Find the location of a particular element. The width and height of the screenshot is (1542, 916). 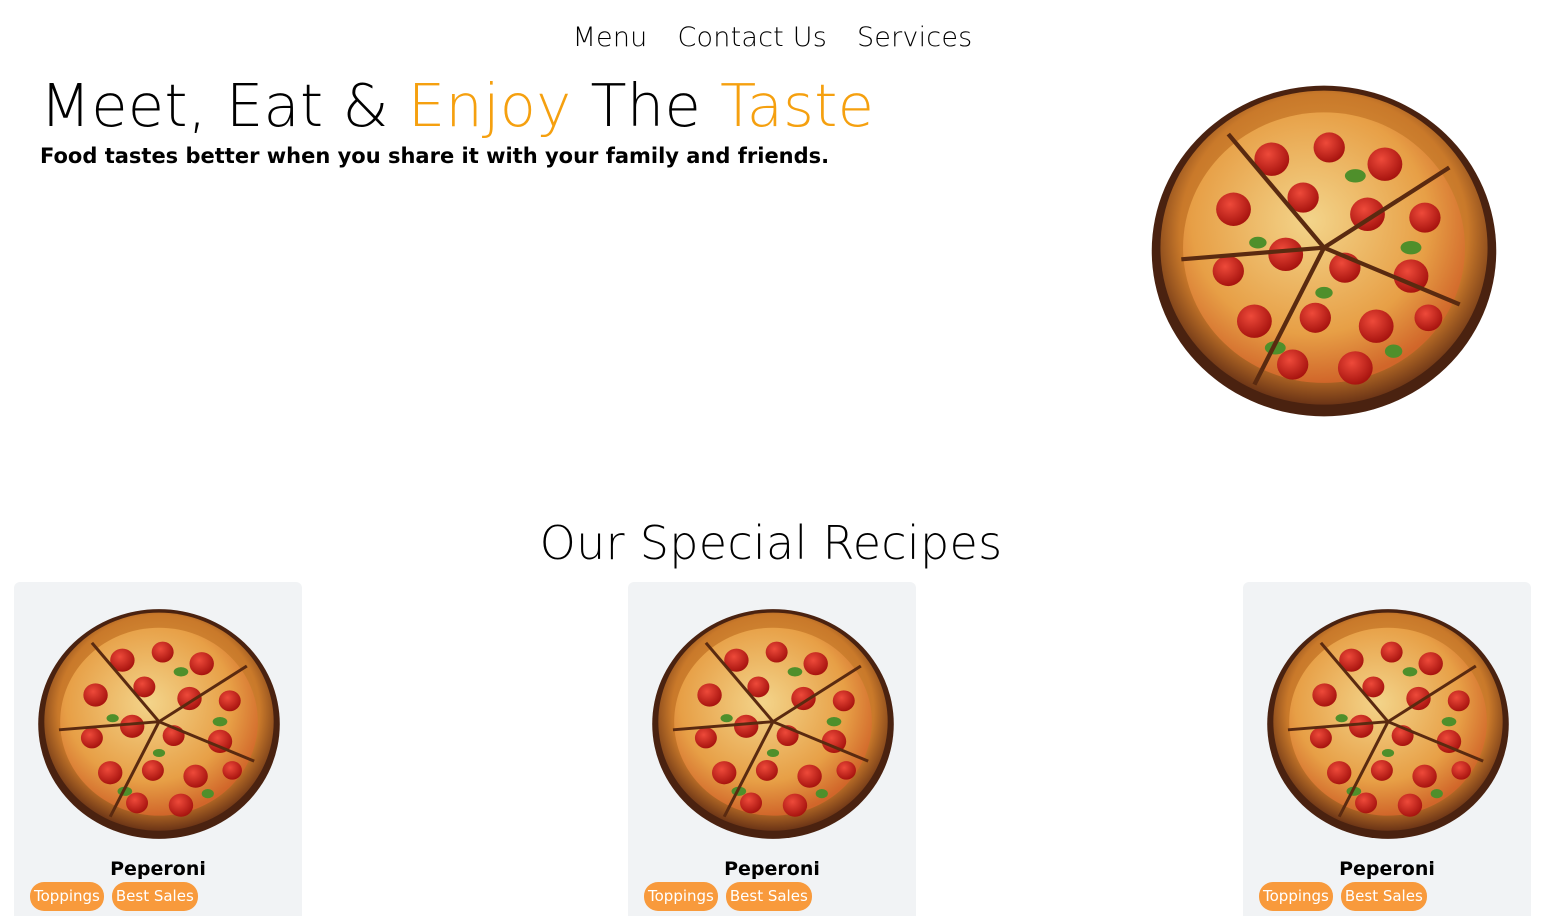

hero-title: Meet, Eat & Enjoy The Taste is located at coordinates (457, 105).